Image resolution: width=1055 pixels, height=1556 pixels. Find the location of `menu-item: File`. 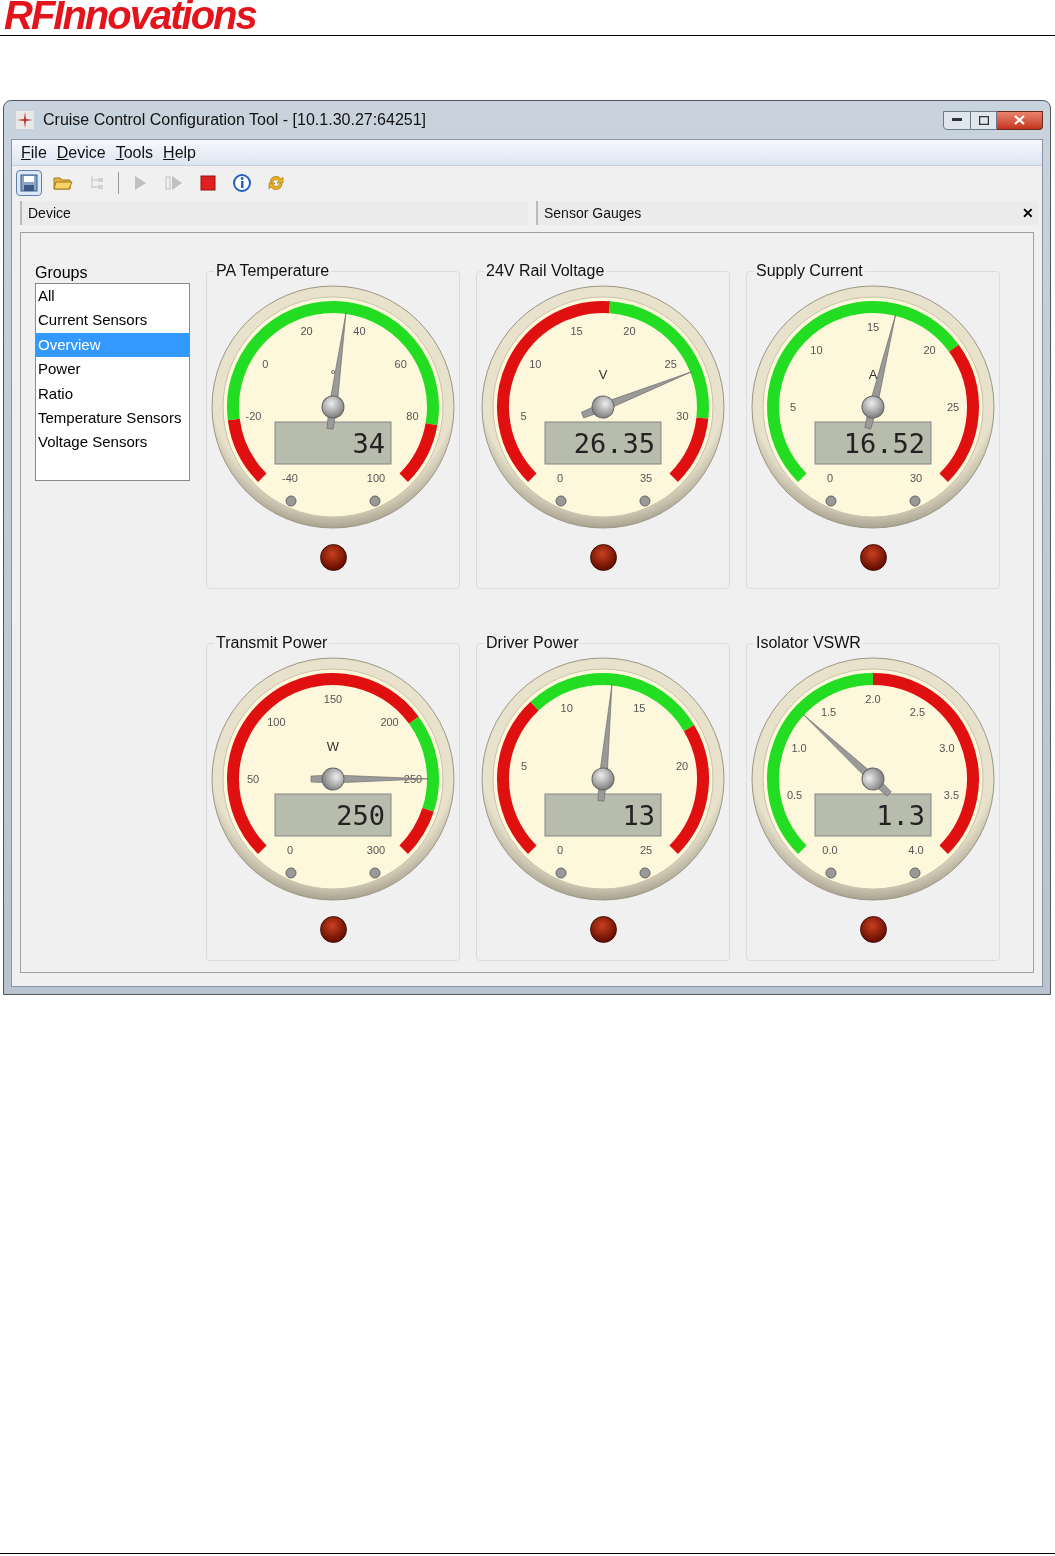

menu-item: File is located at coordinates (34, 152).